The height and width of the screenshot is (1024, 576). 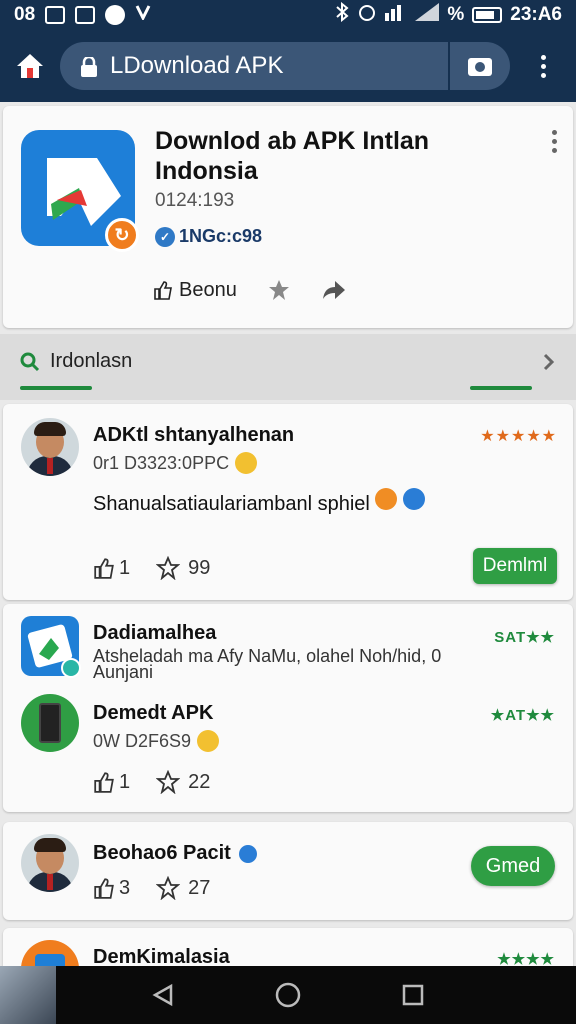 What do you see at coordinates (250, 290) in the screenshot?
I see `app-actions: Beonu` at bounding box center [250, 290].